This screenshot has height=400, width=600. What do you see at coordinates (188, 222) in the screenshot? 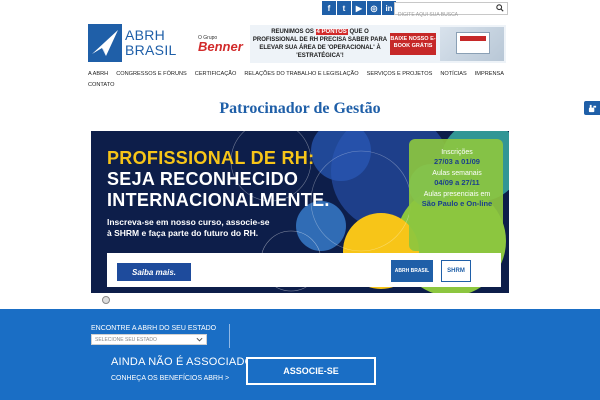
I see `hero-subtitle-1: Inscreva-se em nosso curso, associe-se` at bounding box center [188, 222].